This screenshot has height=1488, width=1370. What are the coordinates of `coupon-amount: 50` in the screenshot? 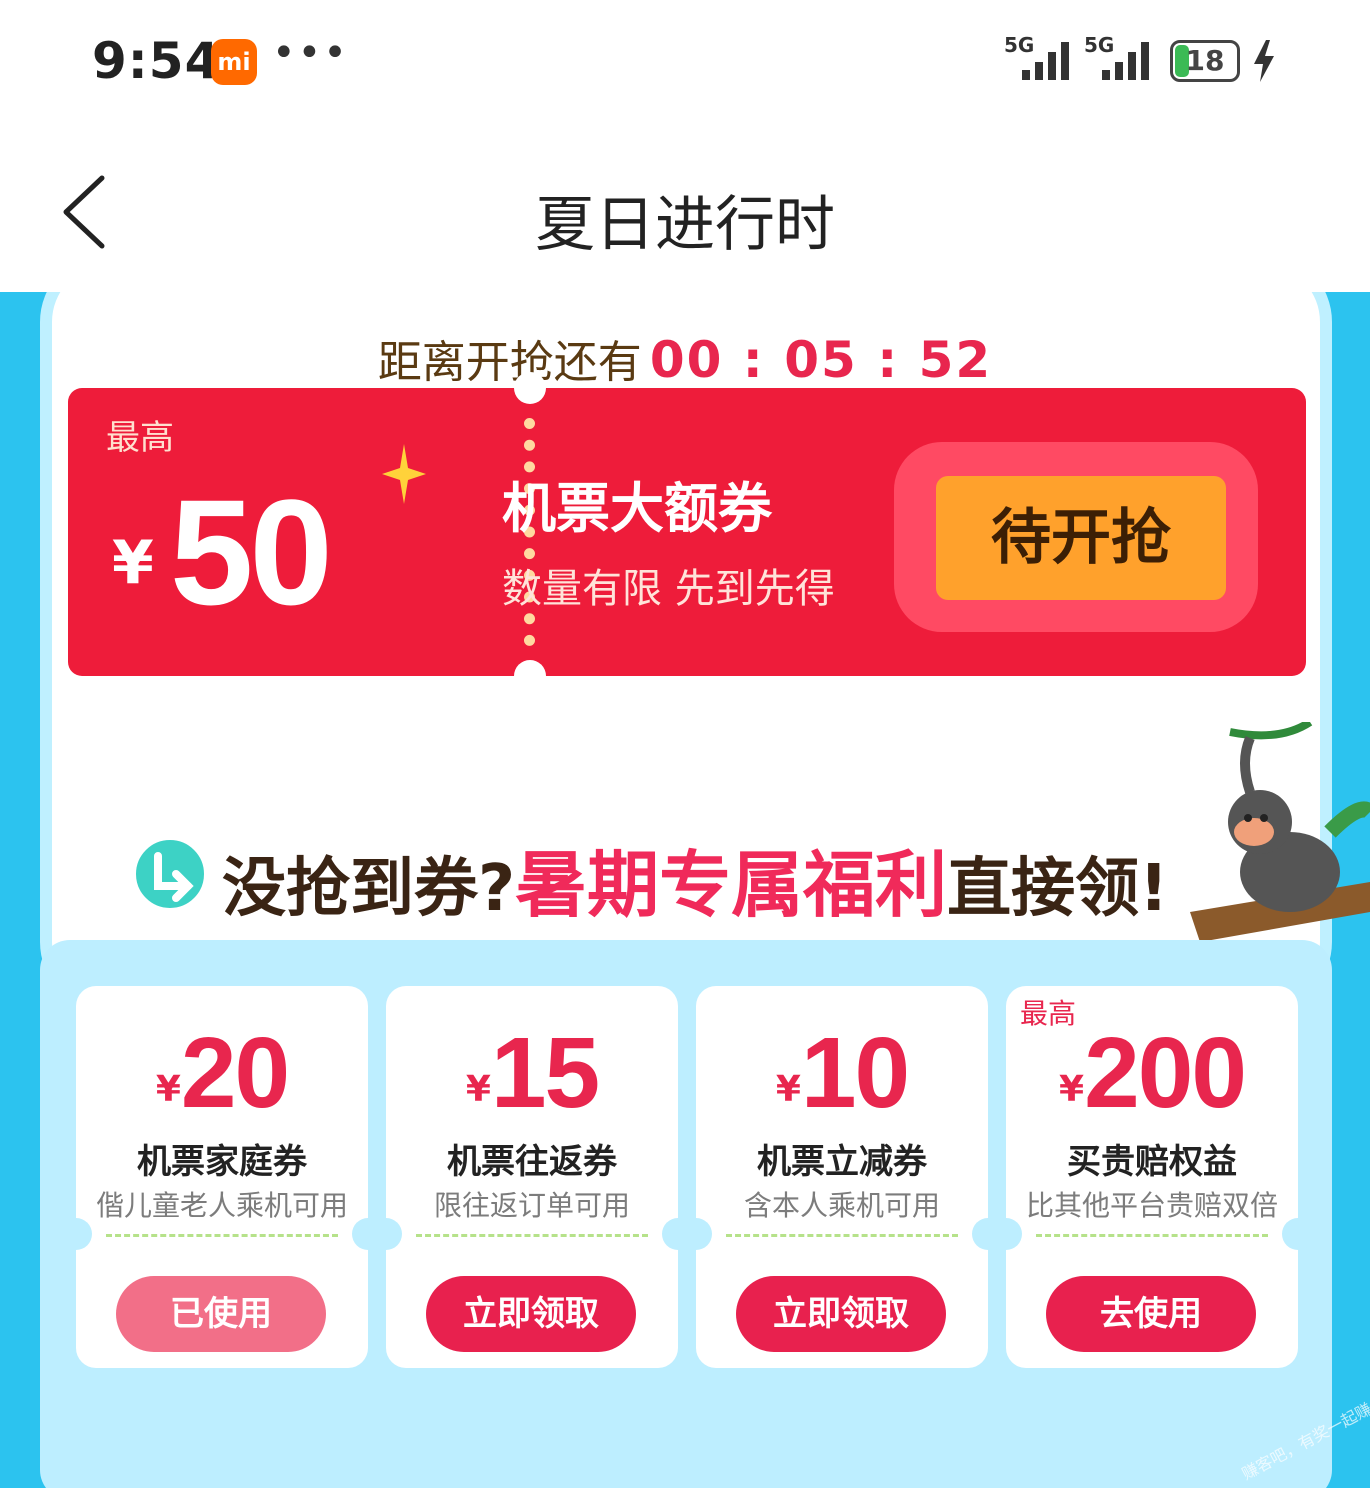 It's located at (251, 552).